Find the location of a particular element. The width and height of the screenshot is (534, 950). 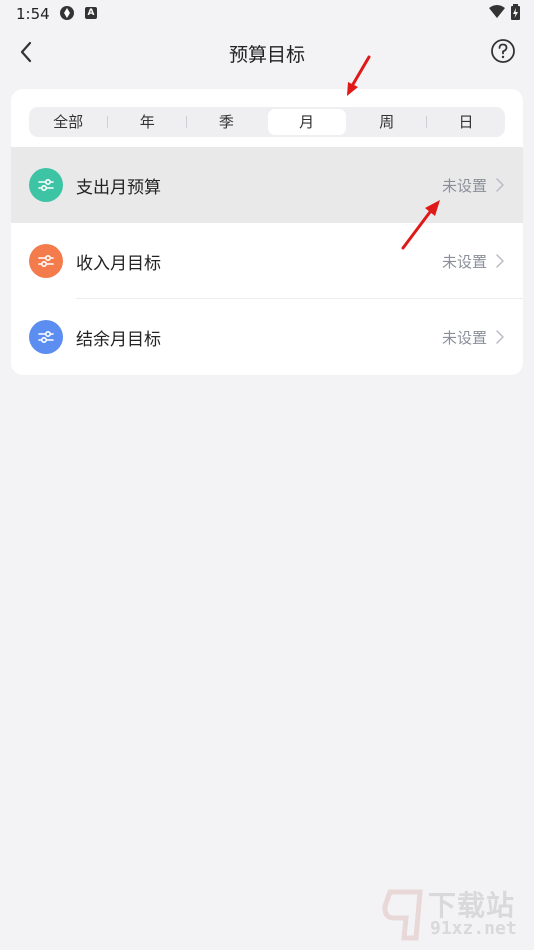

row-label: 结余月目标 is located at coordinates (118, 339).